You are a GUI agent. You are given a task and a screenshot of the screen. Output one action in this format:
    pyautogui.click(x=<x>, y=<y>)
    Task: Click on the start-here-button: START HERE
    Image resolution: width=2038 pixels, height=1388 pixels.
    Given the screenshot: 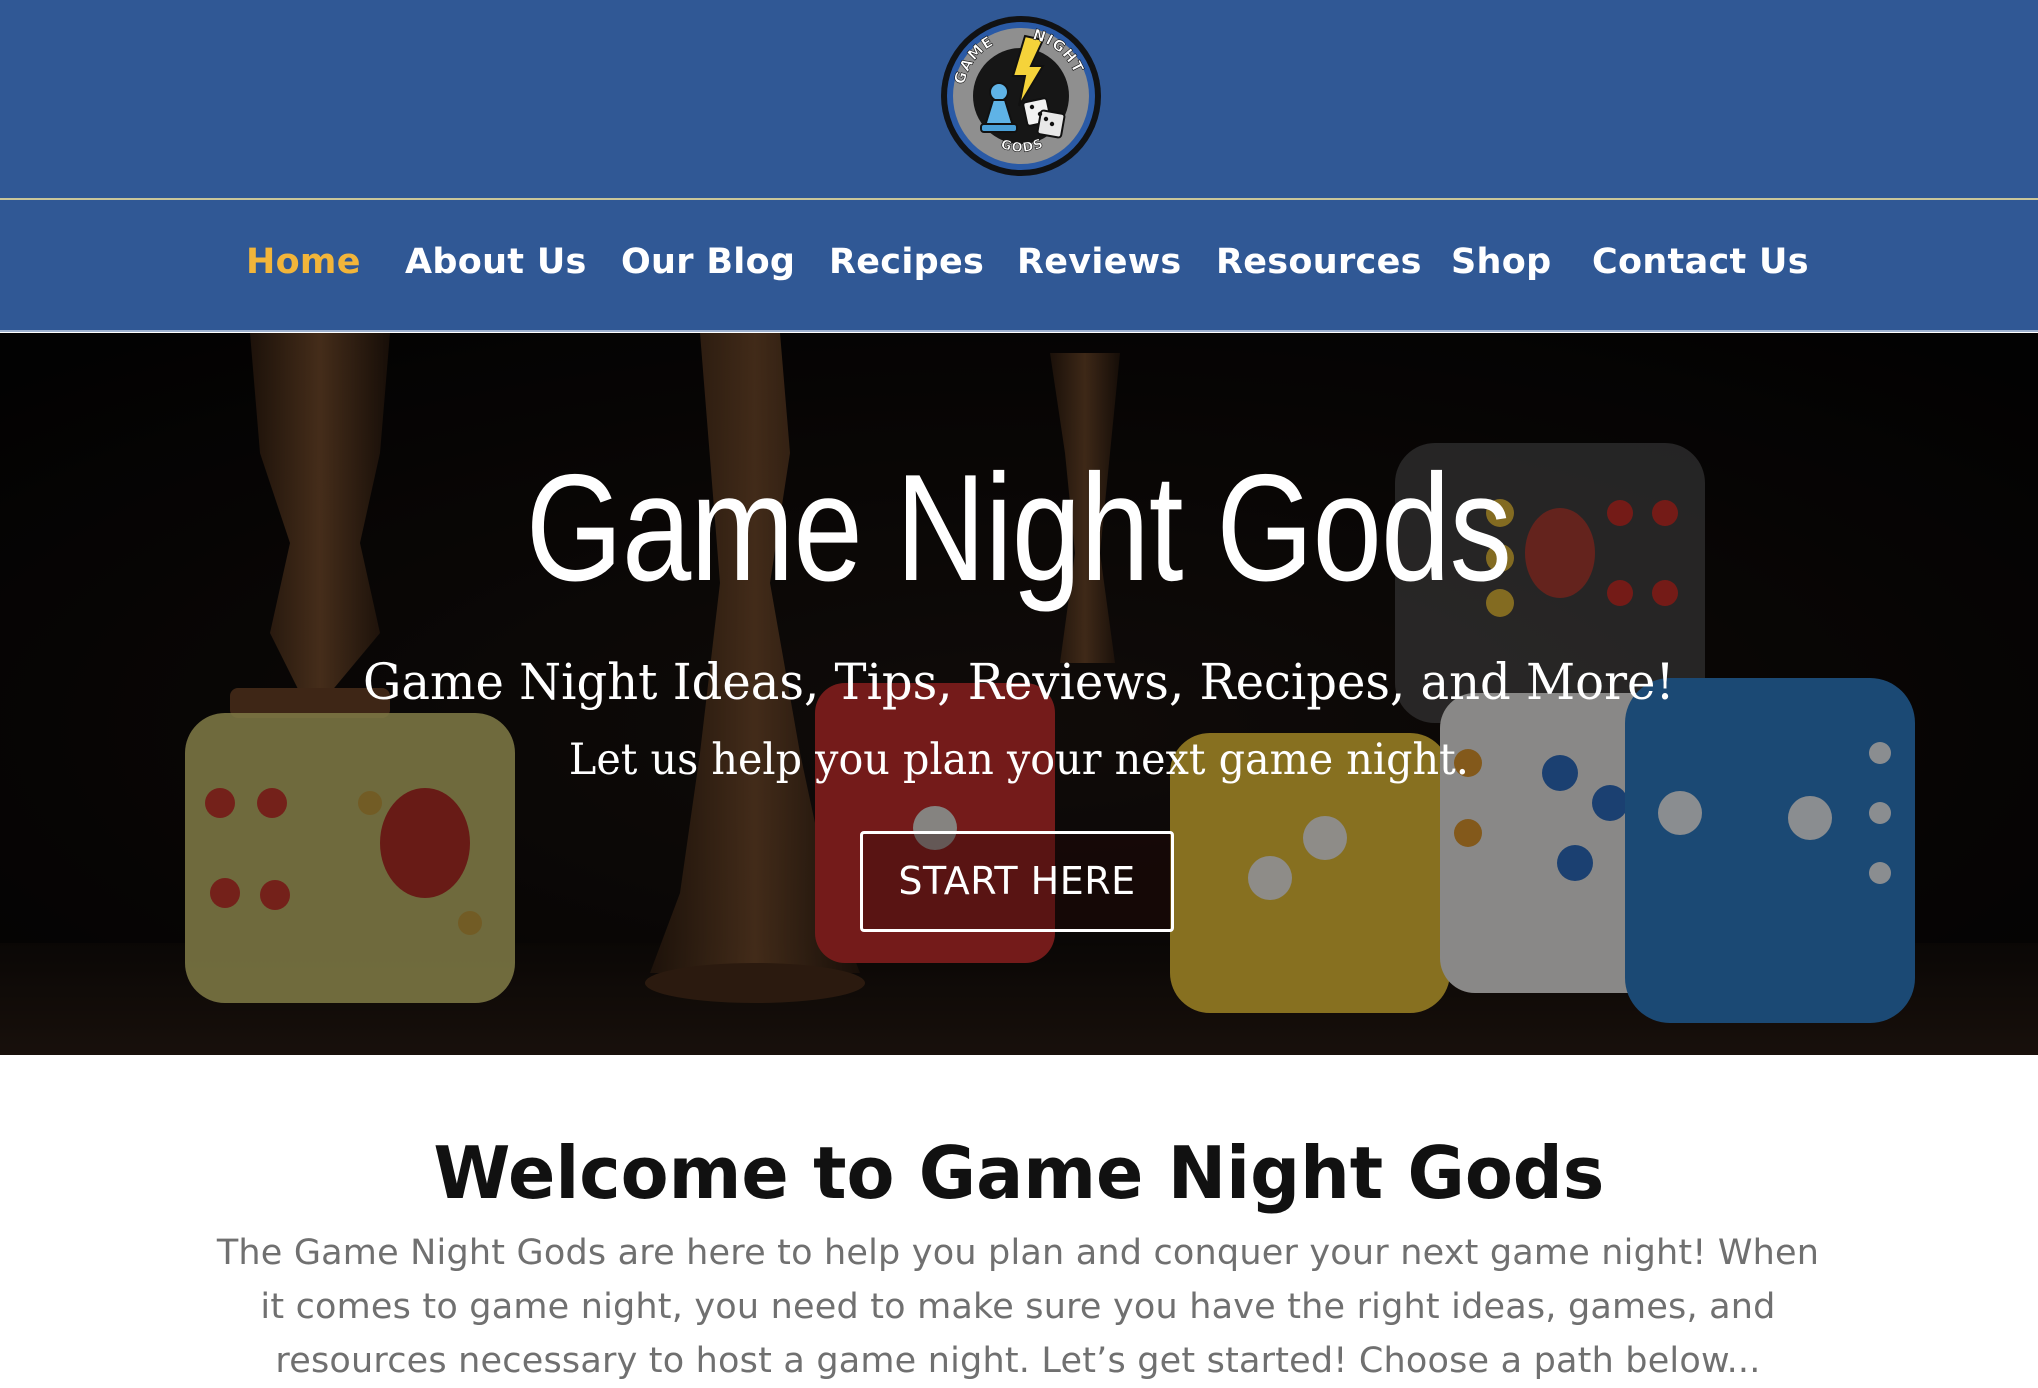 What is the action you would take?
    pyautogui.click(x=1017, y=881)
    